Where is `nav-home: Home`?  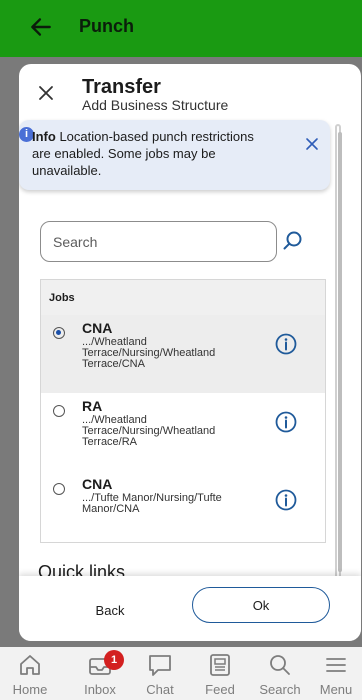
nav-home: Home is located at coordinates (30, 673).